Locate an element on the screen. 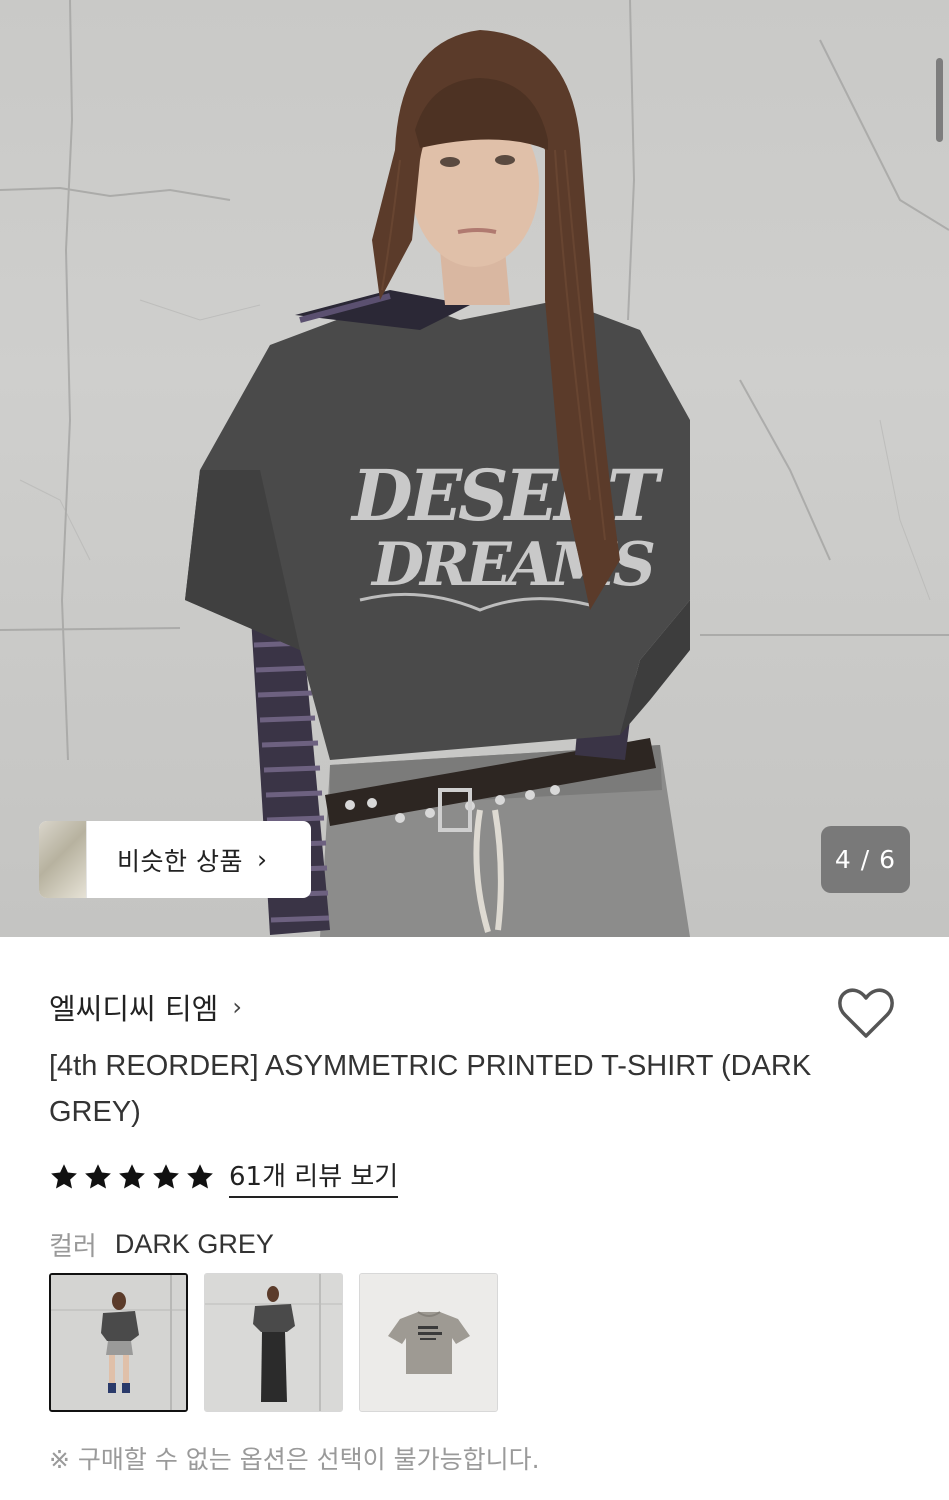  color-option-row: 컬러 DARK GREY is located at coordinates (161, 1244).